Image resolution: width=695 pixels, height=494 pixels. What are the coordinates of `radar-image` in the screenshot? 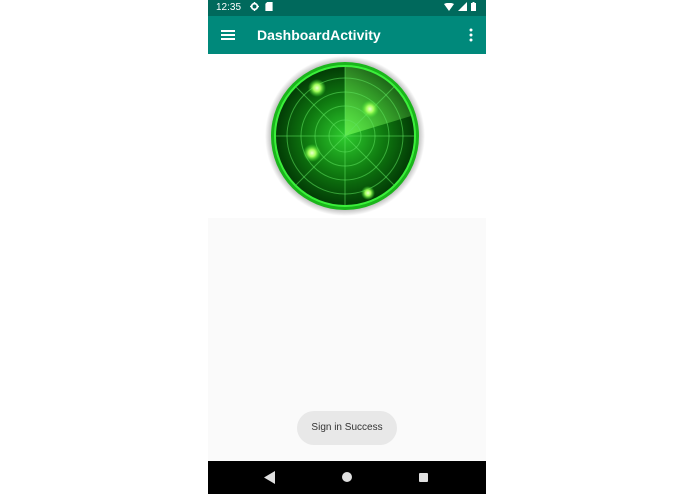 It's located at (345, 136).